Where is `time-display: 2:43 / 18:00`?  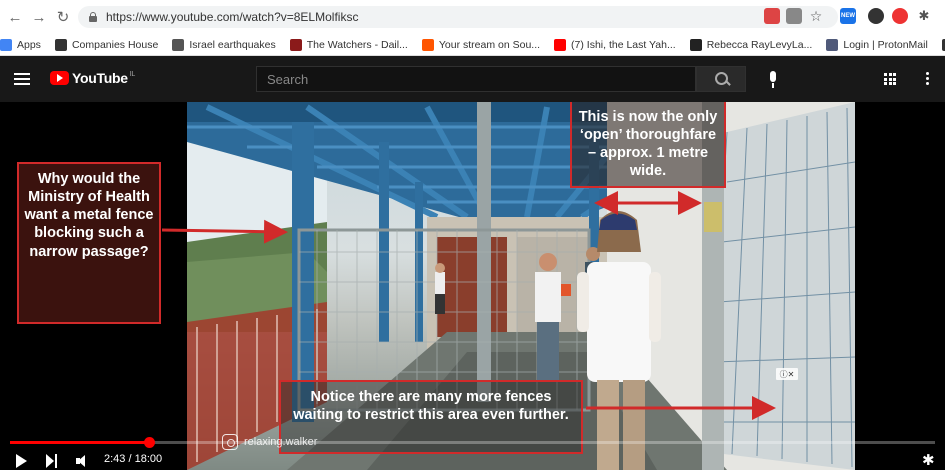 time-display: 2:43 / 18:00 is located at coordinates (133, 459).